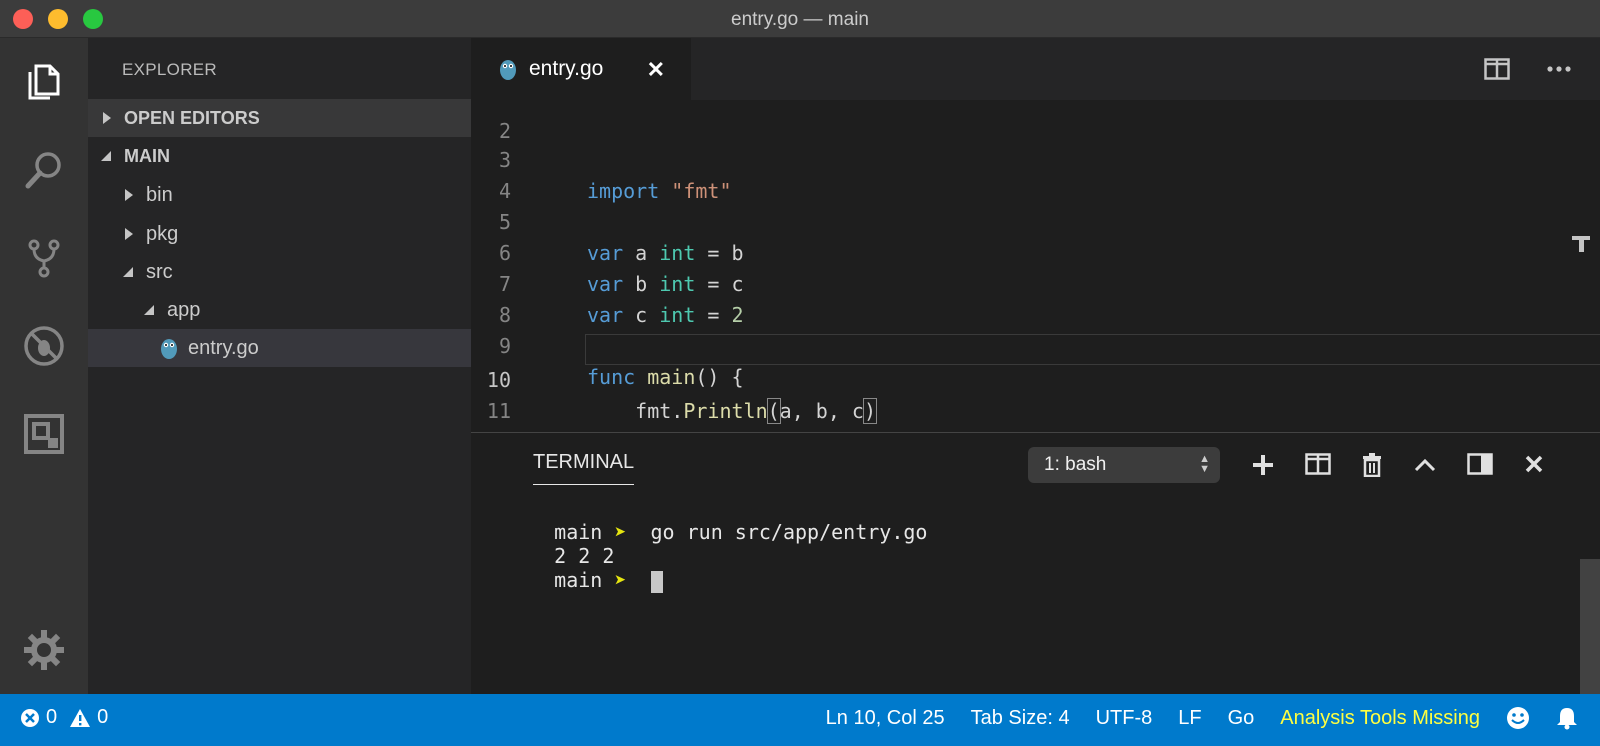 The width and height of the screenshot is (1600, 746). I want to click on main-folder-section: MAIN, so click(279, 156).